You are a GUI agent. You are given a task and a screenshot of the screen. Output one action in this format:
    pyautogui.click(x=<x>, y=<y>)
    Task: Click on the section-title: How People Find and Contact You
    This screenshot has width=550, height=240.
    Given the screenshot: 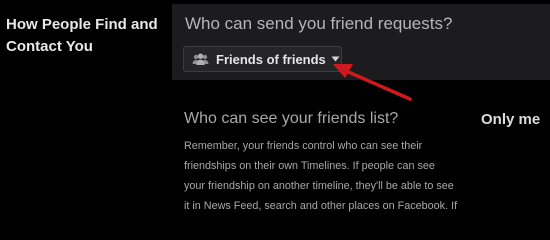 What is the action you would take?
    pyautogui.click(x=88, y=36)
    